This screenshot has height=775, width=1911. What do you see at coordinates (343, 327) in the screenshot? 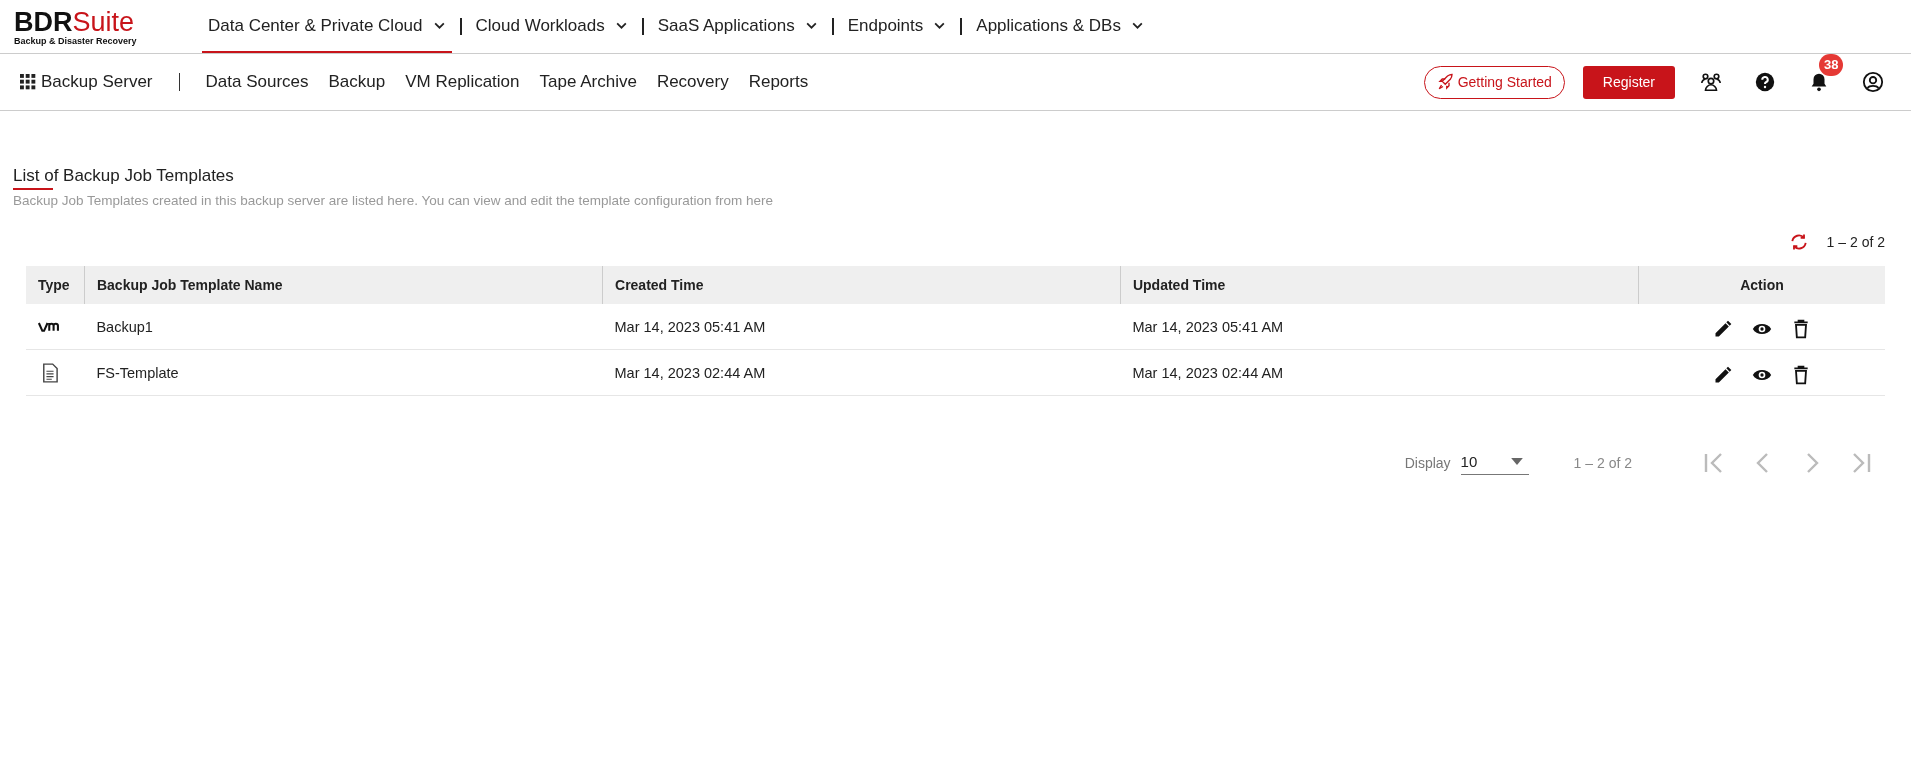
I see `table-cell: Backup1` at bounding box center [343, 327].